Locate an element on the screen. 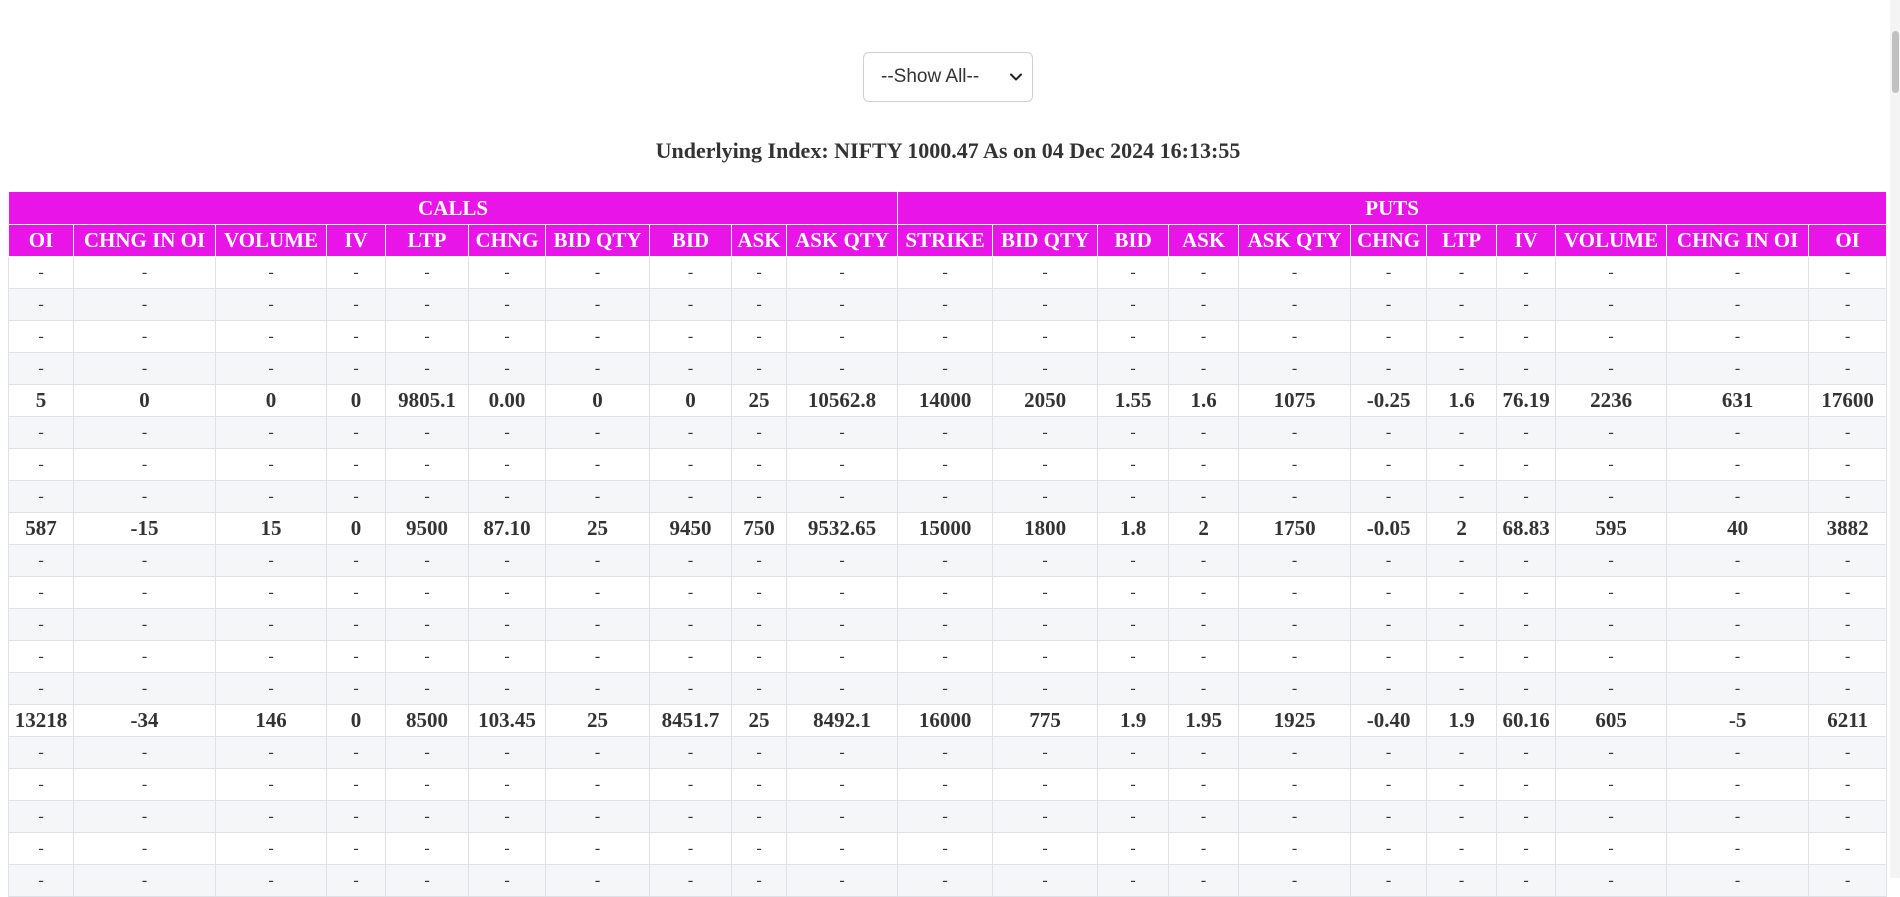 The image size is (1900, 897). strike-filter-select: --Show All-- is located at coordinates (948, 77).